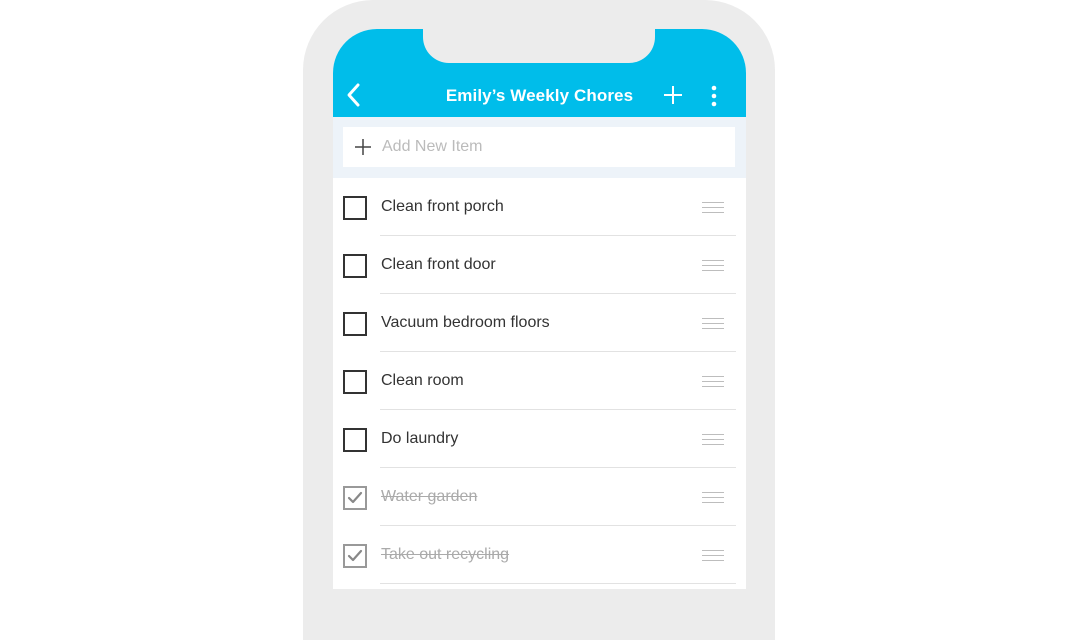 This screenshot has width=1080, height=640. Describe the element at coordinates (465, 322) in the screenshot. I see `item-label: Vacuum bedroom floors` at that location.